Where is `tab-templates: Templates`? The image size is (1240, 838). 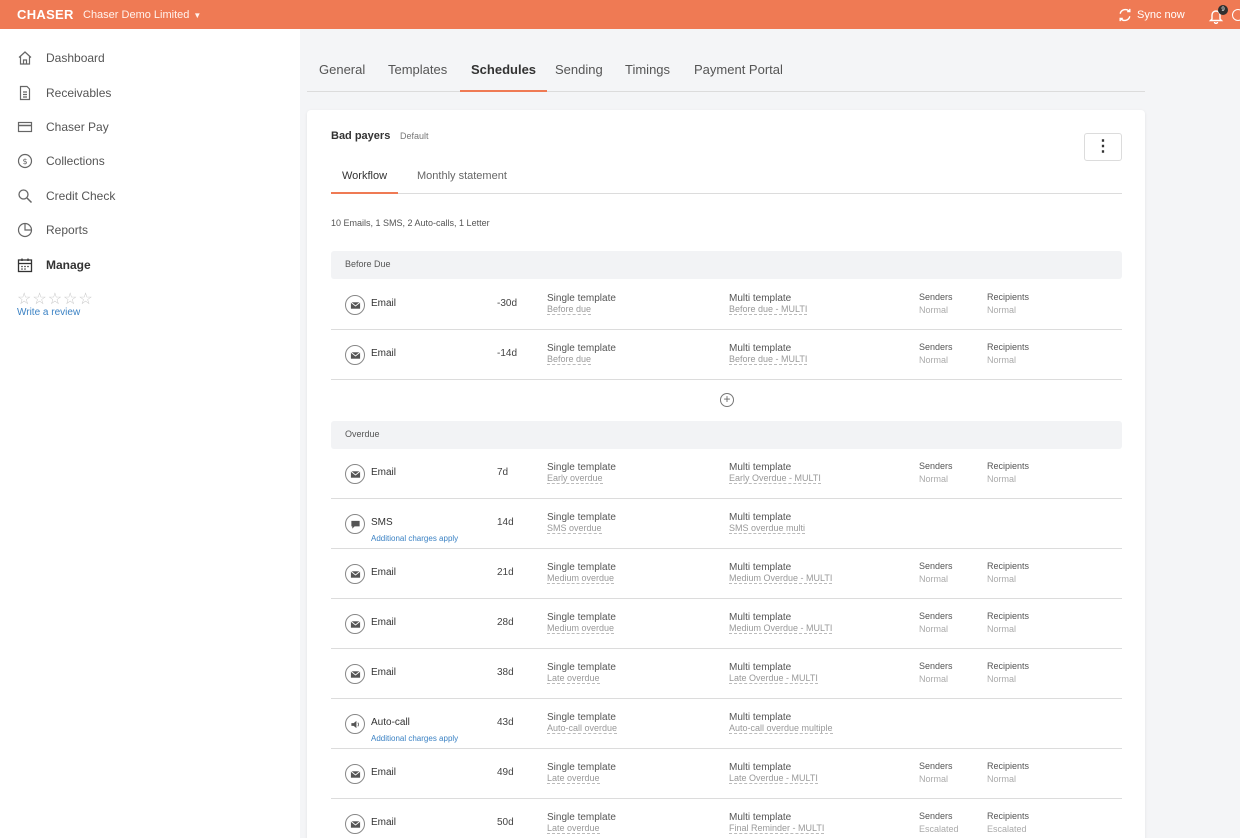
tab-templates: Templates is located at coordinates (417, 77).